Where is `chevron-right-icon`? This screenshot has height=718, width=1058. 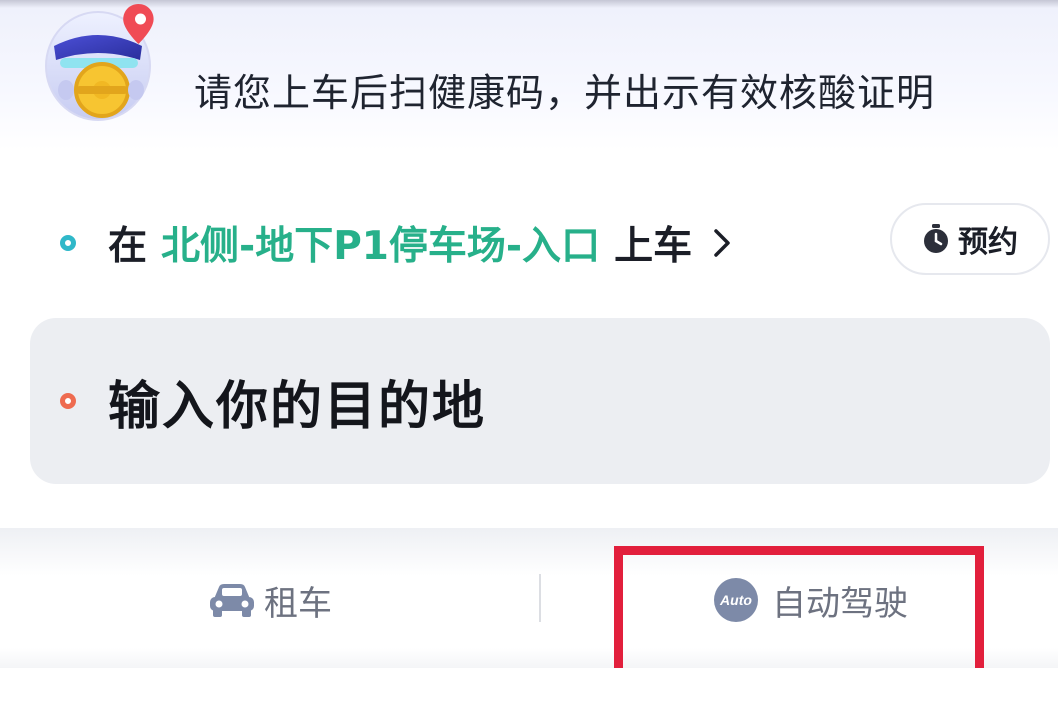 chevron-right-icon is located at coordinates (722, 243).